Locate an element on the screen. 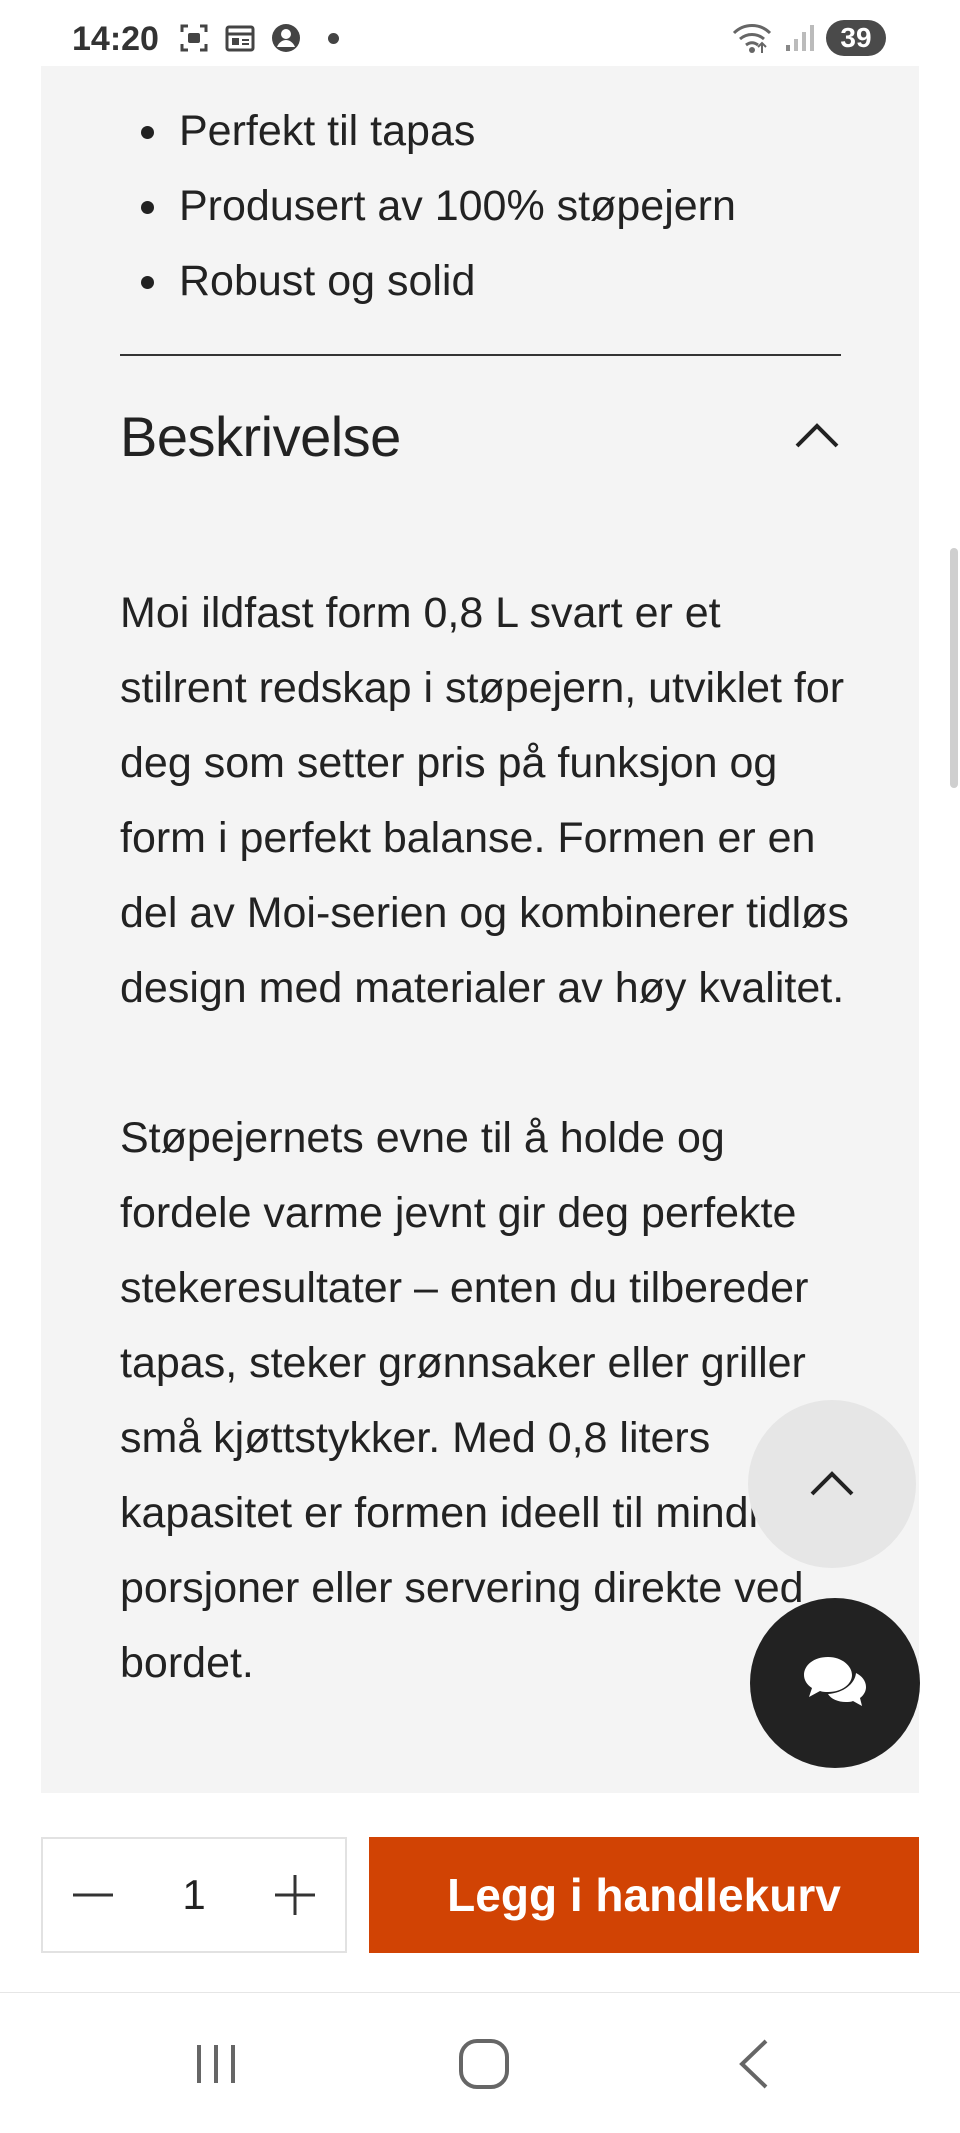 This screenshot has height=2133, width=960. quantity-value: 1 is located at coordinates (193, 1895).